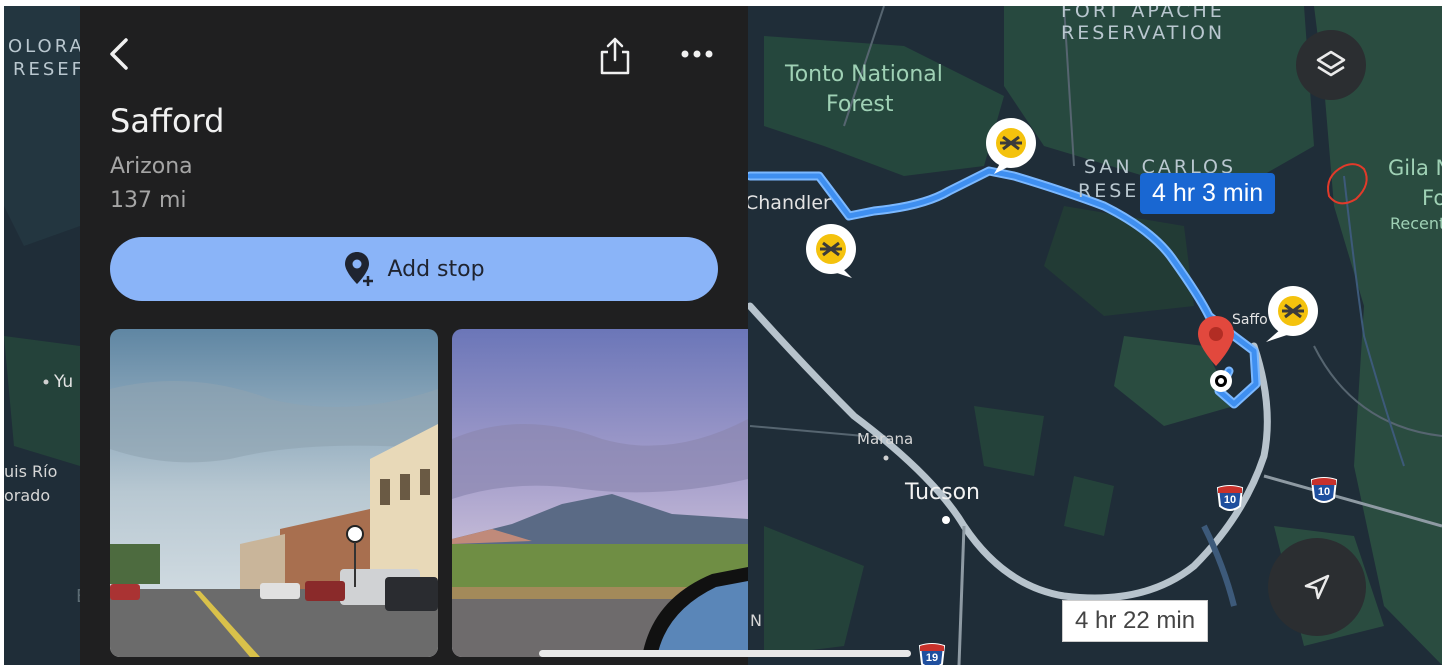 This screenshot has height=669, width=1450. What do you see at coordinates (1143, 33) in the screenshot?
I see `map-label-reservation: RESERVATION` at bounding box center [1143, 33].